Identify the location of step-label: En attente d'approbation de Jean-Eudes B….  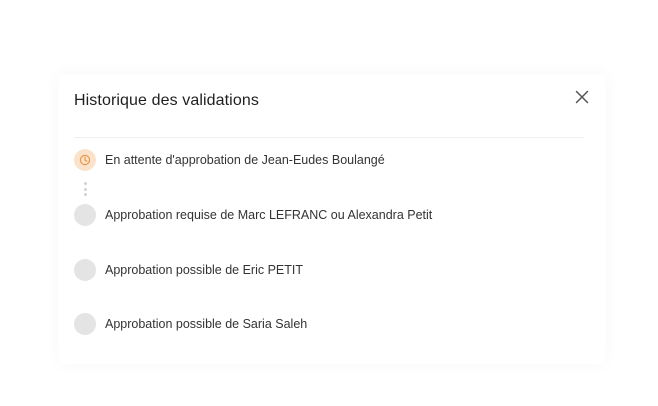
(245, 160).